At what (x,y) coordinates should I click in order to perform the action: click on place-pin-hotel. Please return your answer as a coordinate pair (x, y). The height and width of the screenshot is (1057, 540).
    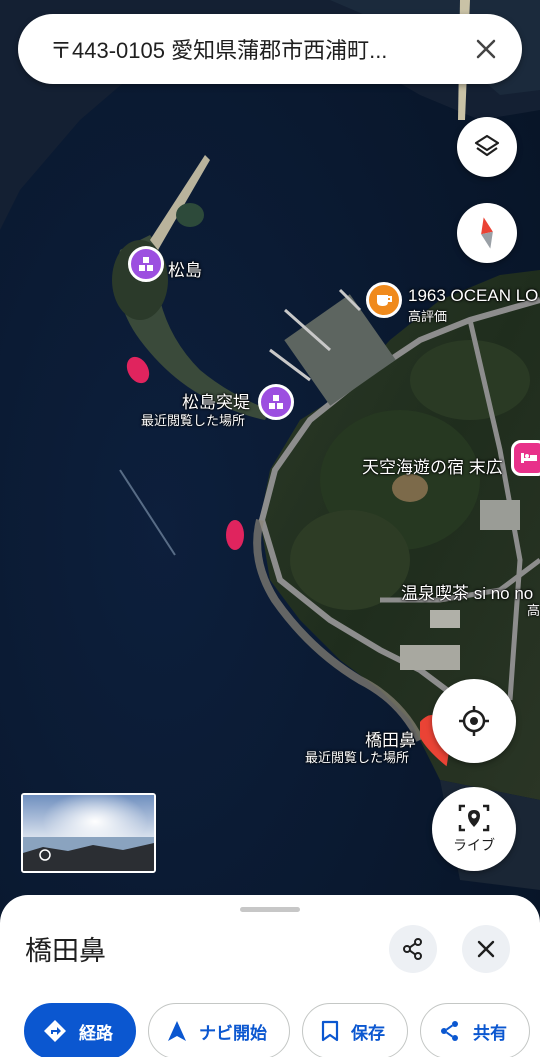
    Looking at the image, I should click on (525, 458).